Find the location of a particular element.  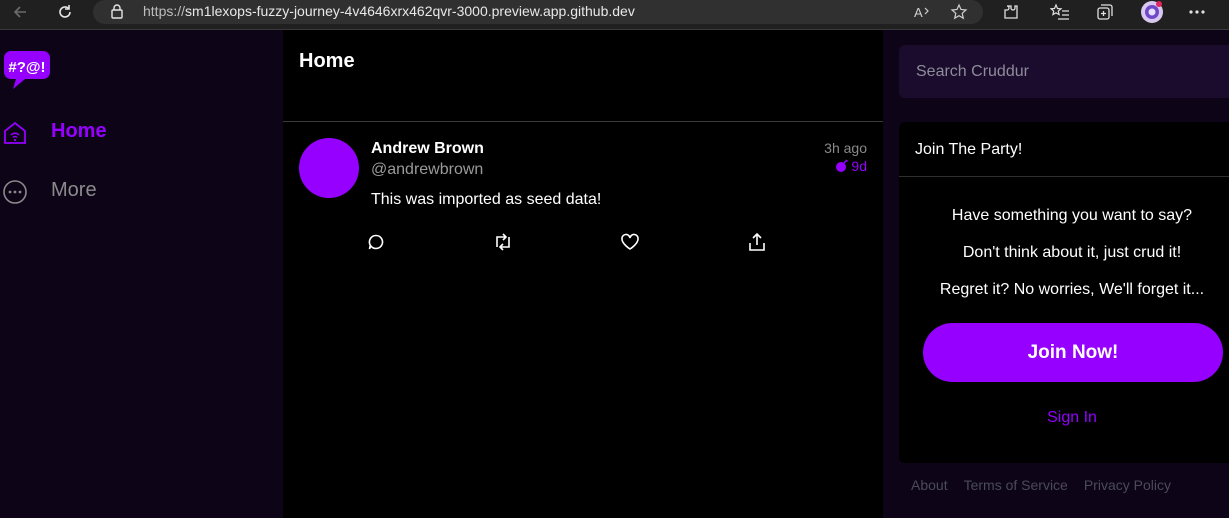

time-ago: 3h ago is located at coordinates (845, 148).